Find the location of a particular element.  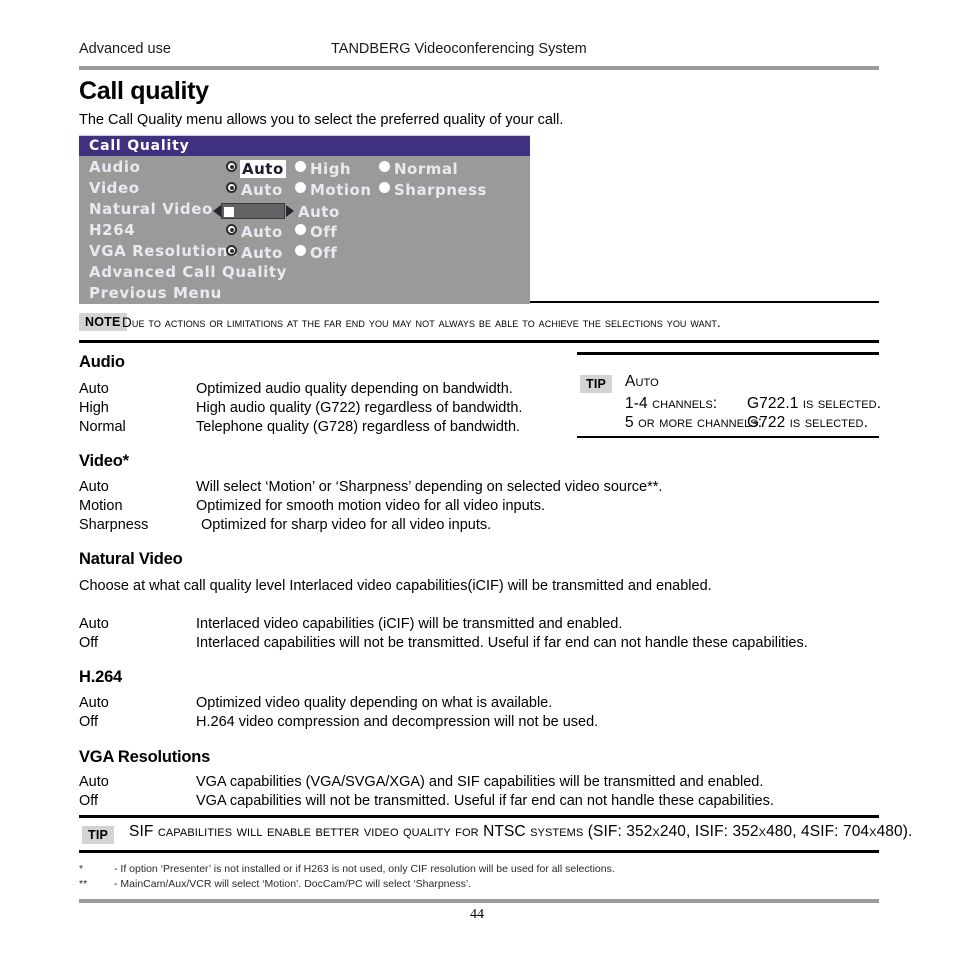

menu-label-vga-resolutions: VGA Resolutions is located at coordinates (163, 251).